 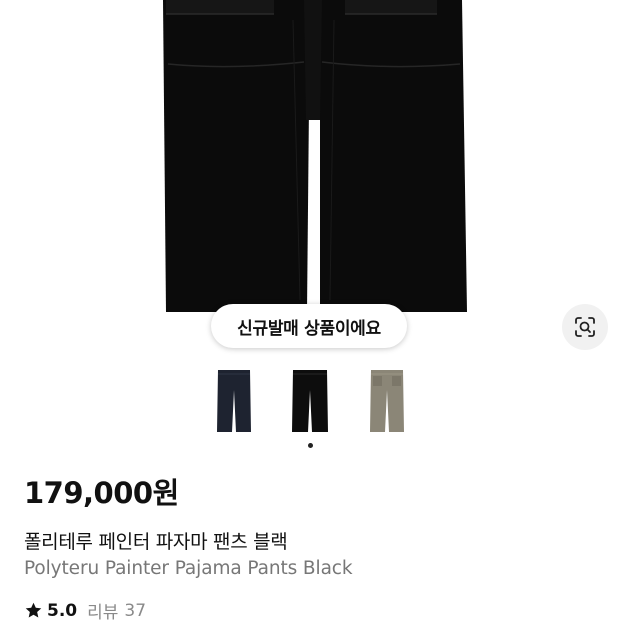 What do you see at coordinates (33, 610) in the screenshot?
I see `star-icon` at bounding box center [33, 610].